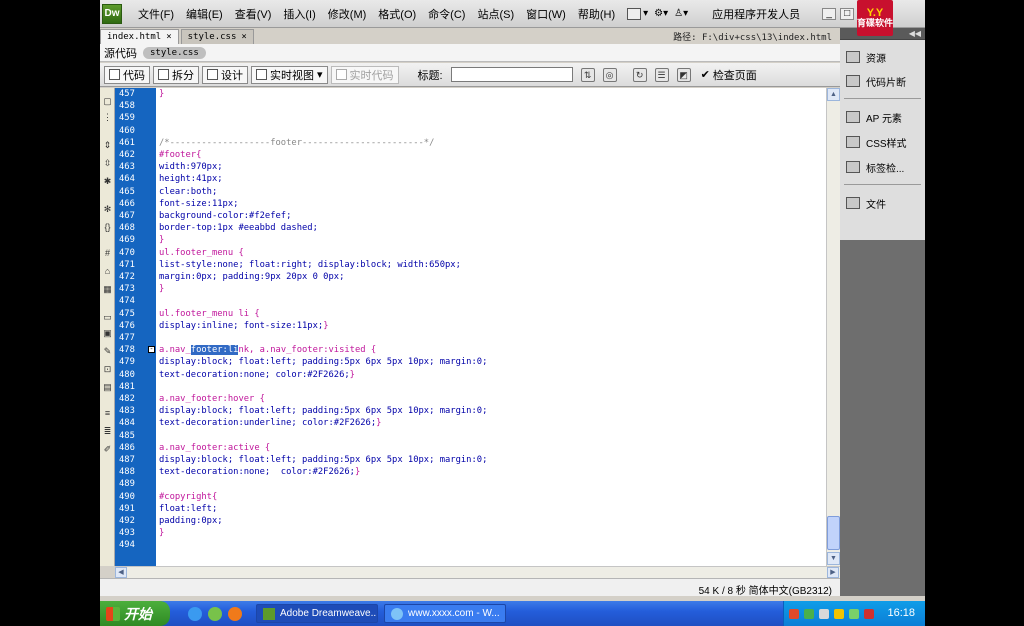 The height and width of the screenshot is (626, 1024). Describe the element at coordinates (176, 74) in the screenshot. I see `split-view-button: 拆分` at that location.